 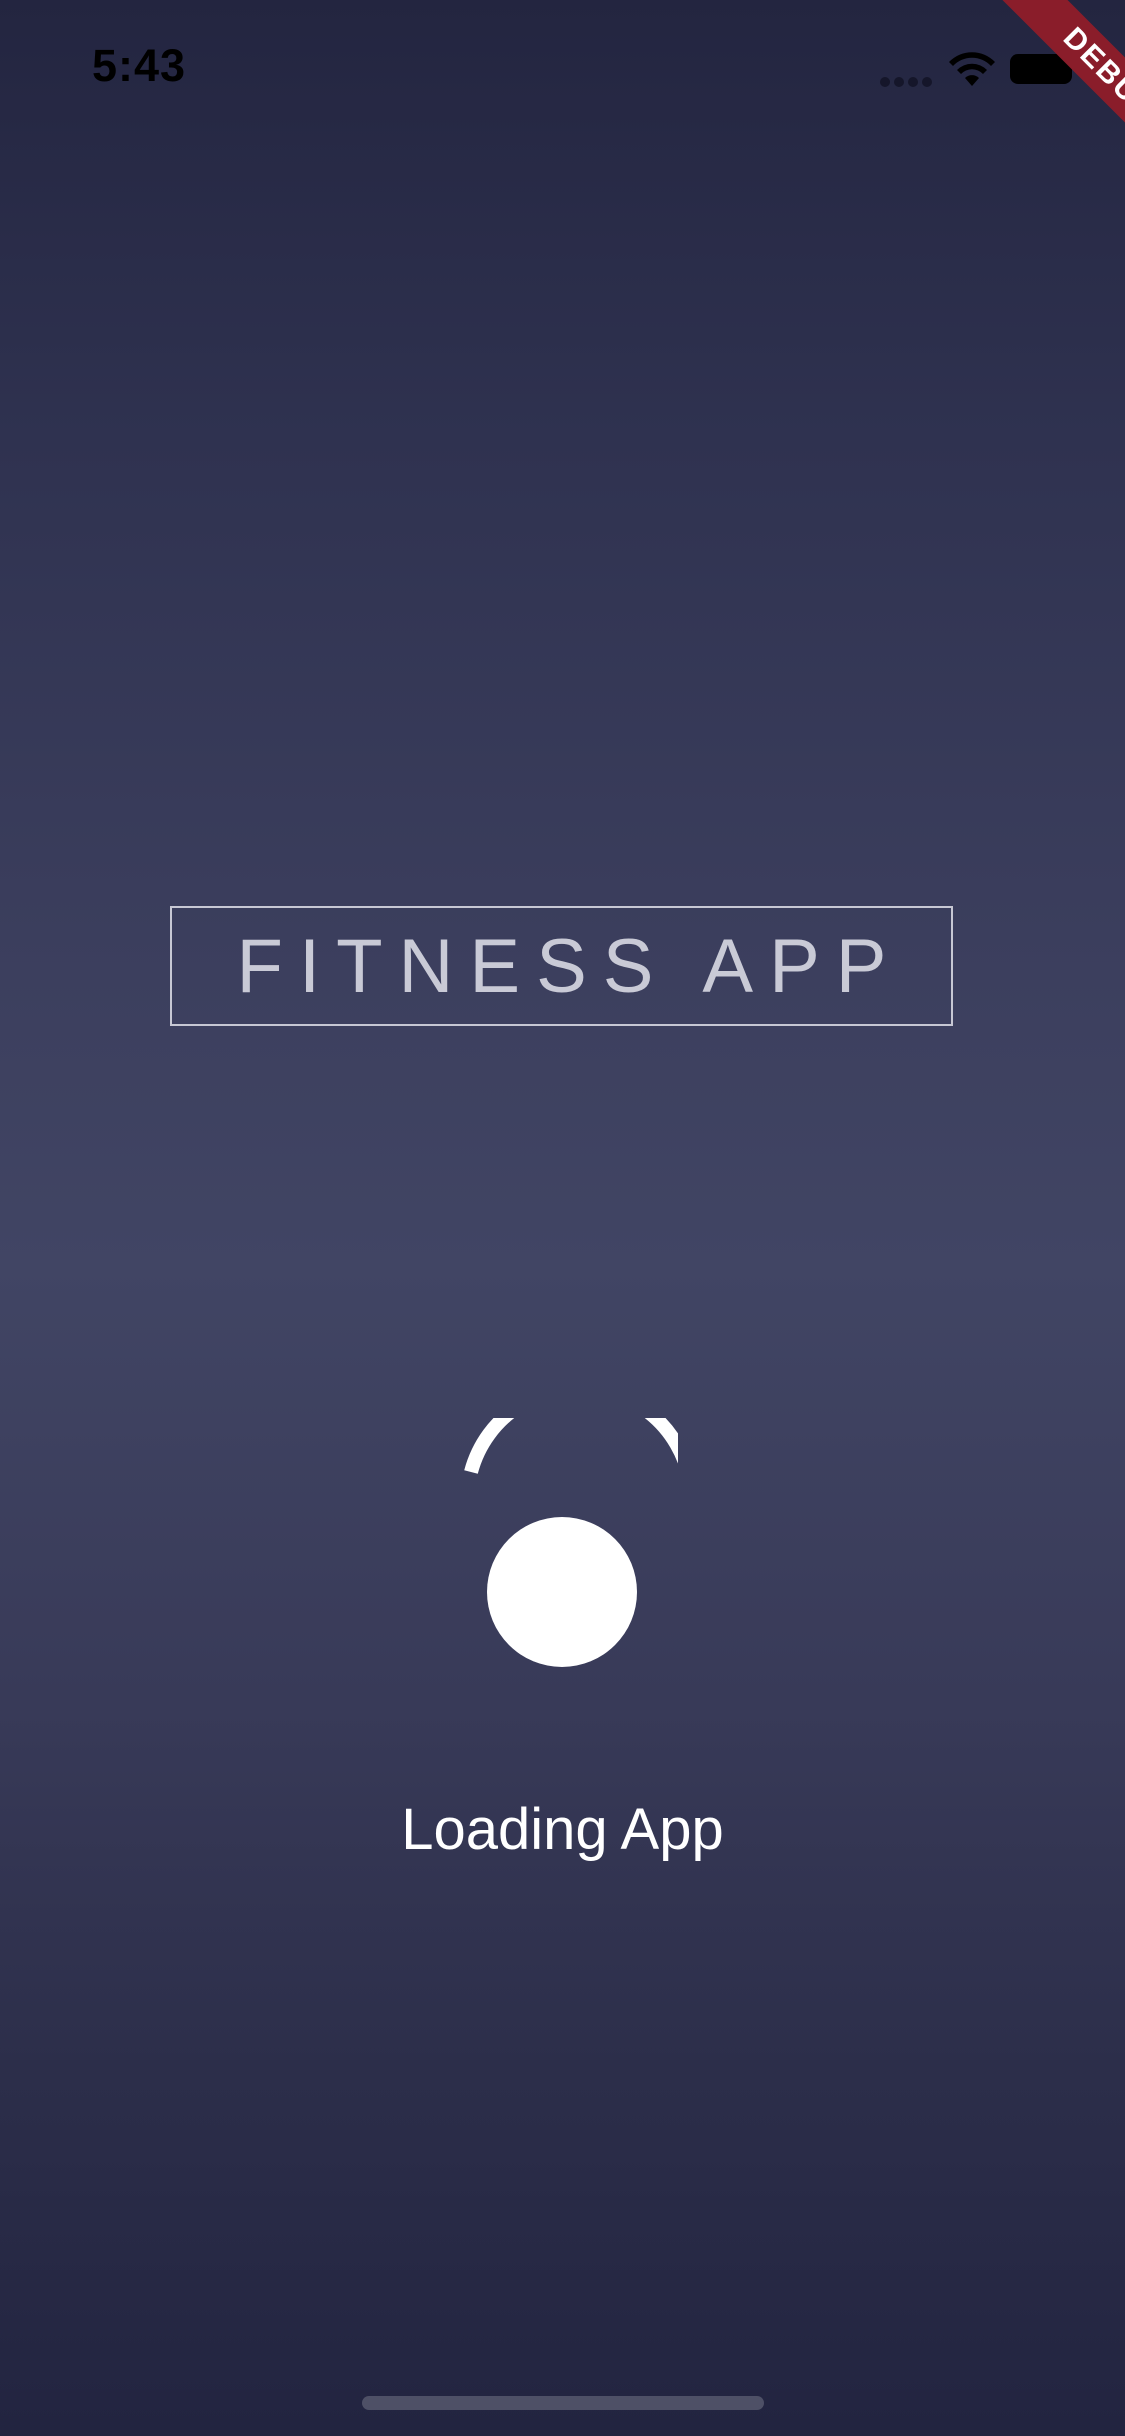 What do you see at coordinates (569, 966) in the screenshot?
I see `app-title: FITNESS APP` at bounding box center [569, 966].